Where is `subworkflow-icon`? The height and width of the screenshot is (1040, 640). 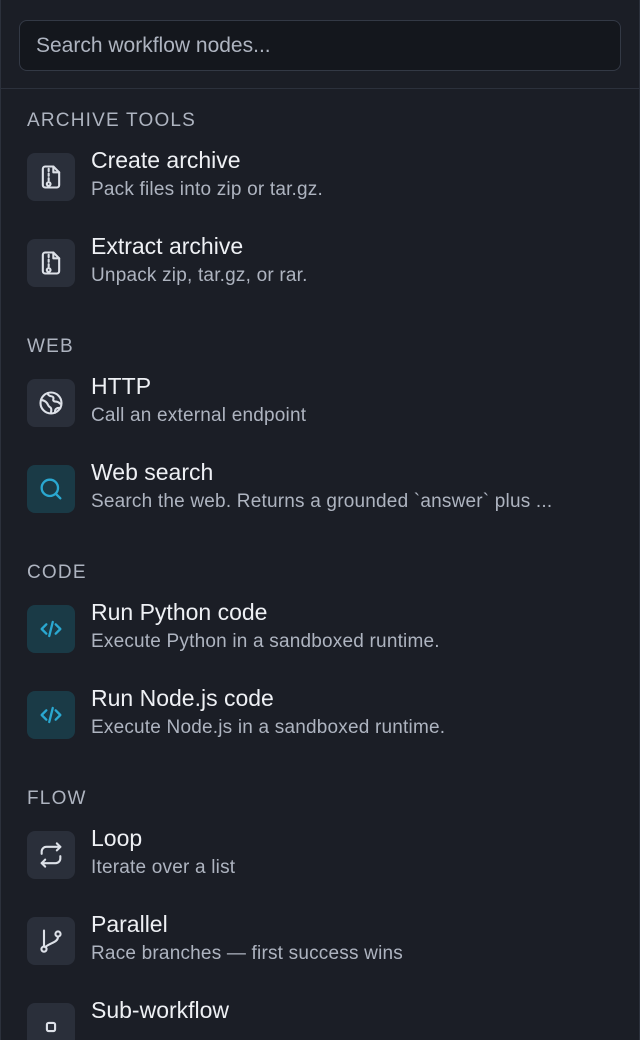
subworkflow-icon is located at coordinates (51, 1021).